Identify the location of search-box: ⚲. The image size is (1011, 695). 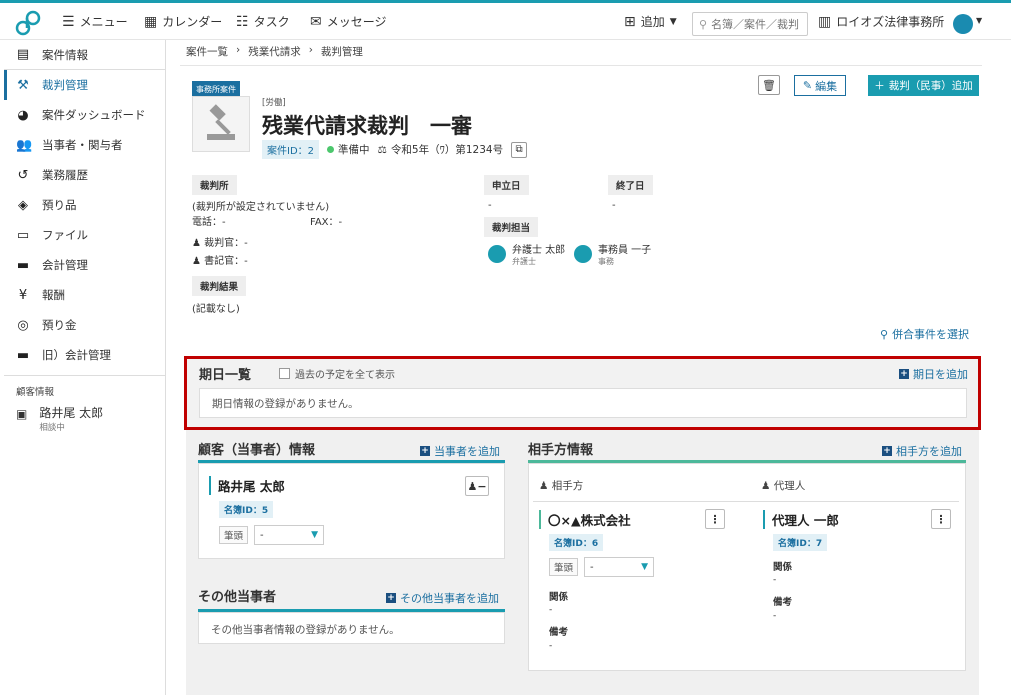
(750, 24).